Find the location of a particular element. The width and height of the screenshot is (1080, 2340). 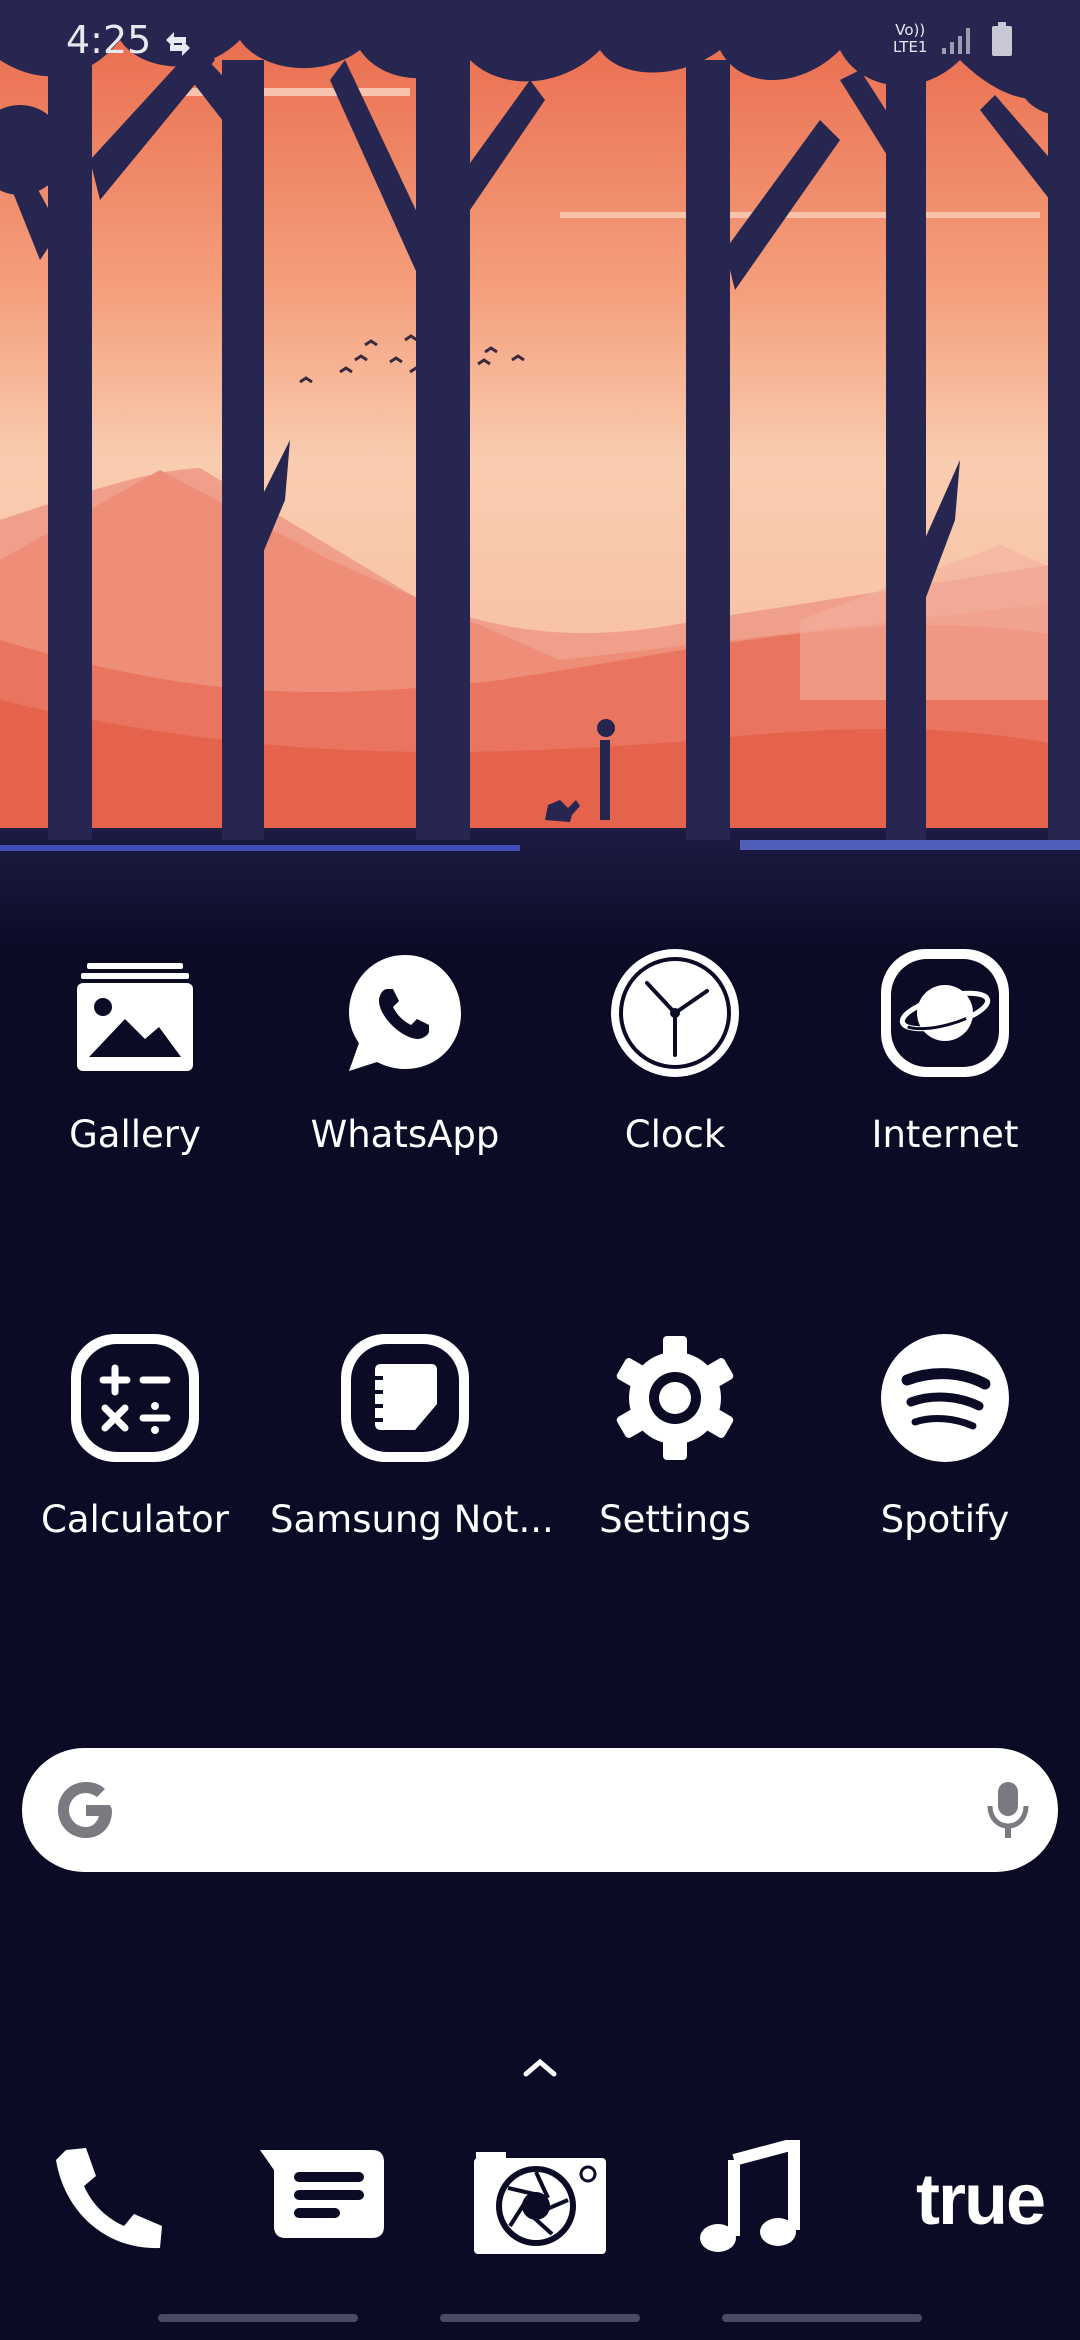

app-label: Spotify is located at coordinates (945, 1519).